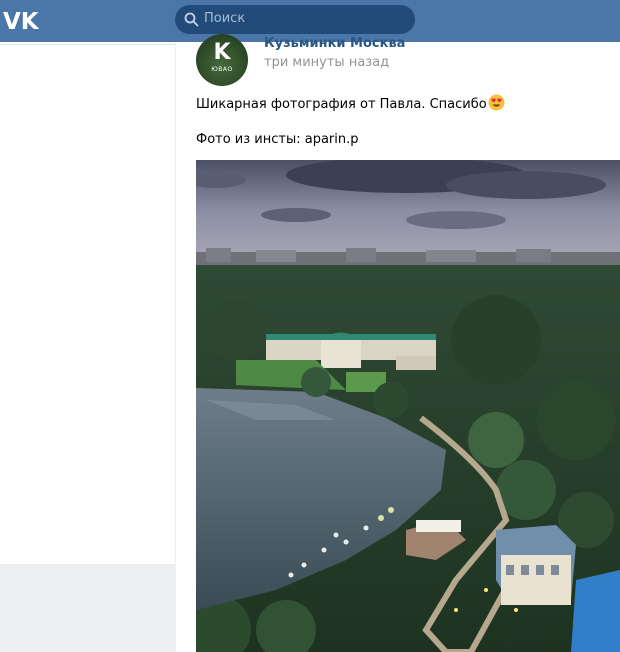 The height and width of the screenshot is (652, 620). I want to click on vk-logo: VK, so click(21, 20).